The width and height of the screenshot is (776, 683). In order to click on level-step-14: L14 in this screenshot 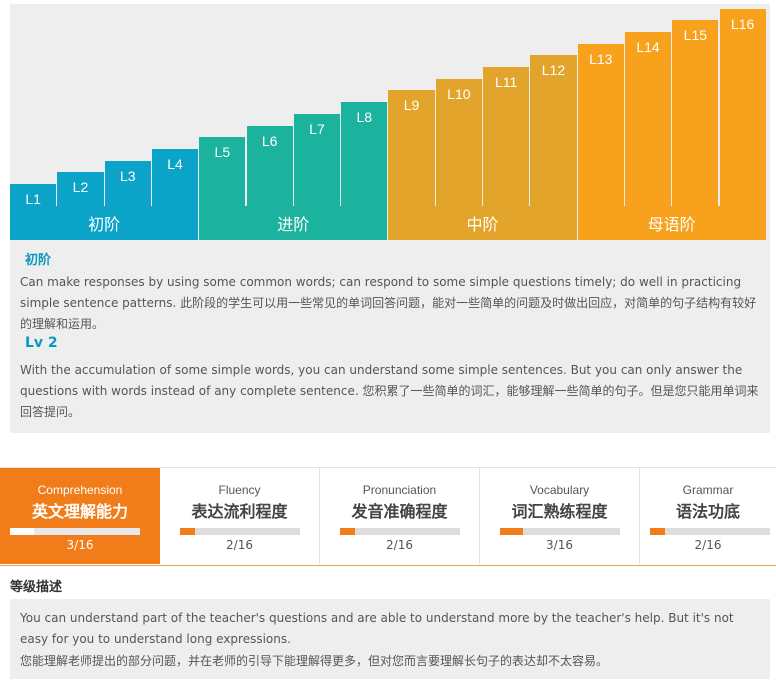, I will do `click(648, 121)`.